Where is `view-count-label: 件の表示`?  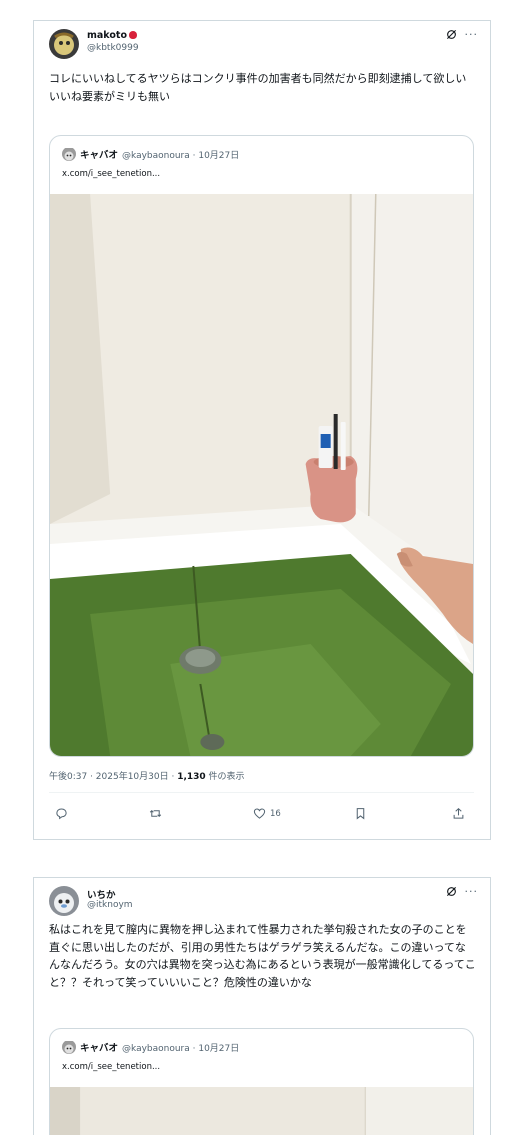
view-count-label: 件の表示 is located at coordinates (225, 777).